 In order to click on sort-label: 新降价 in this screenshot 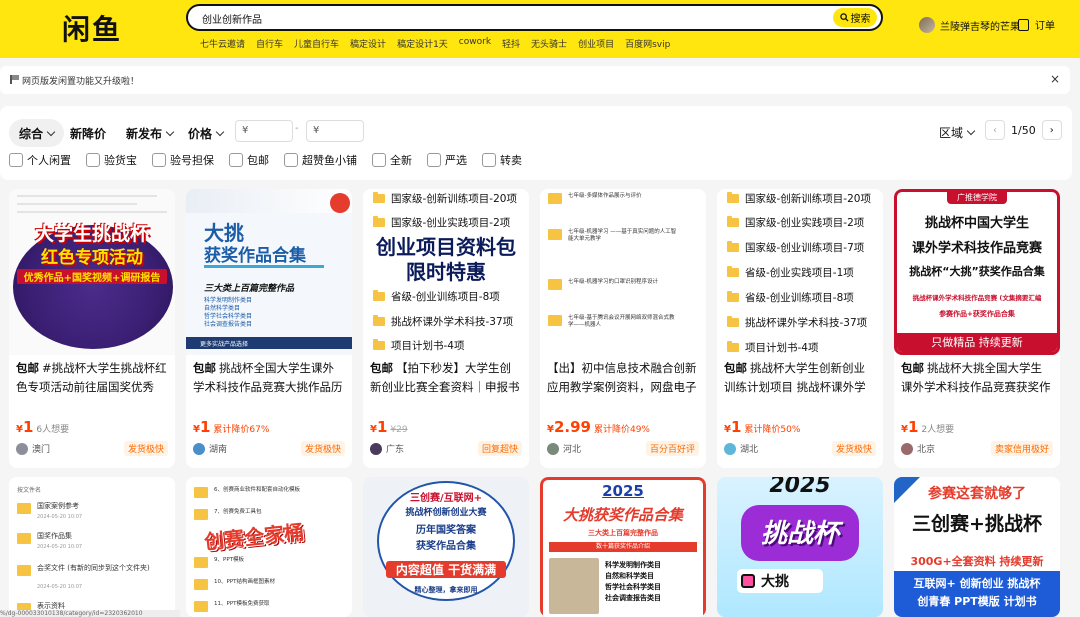, I will do `click(88, 133)`.